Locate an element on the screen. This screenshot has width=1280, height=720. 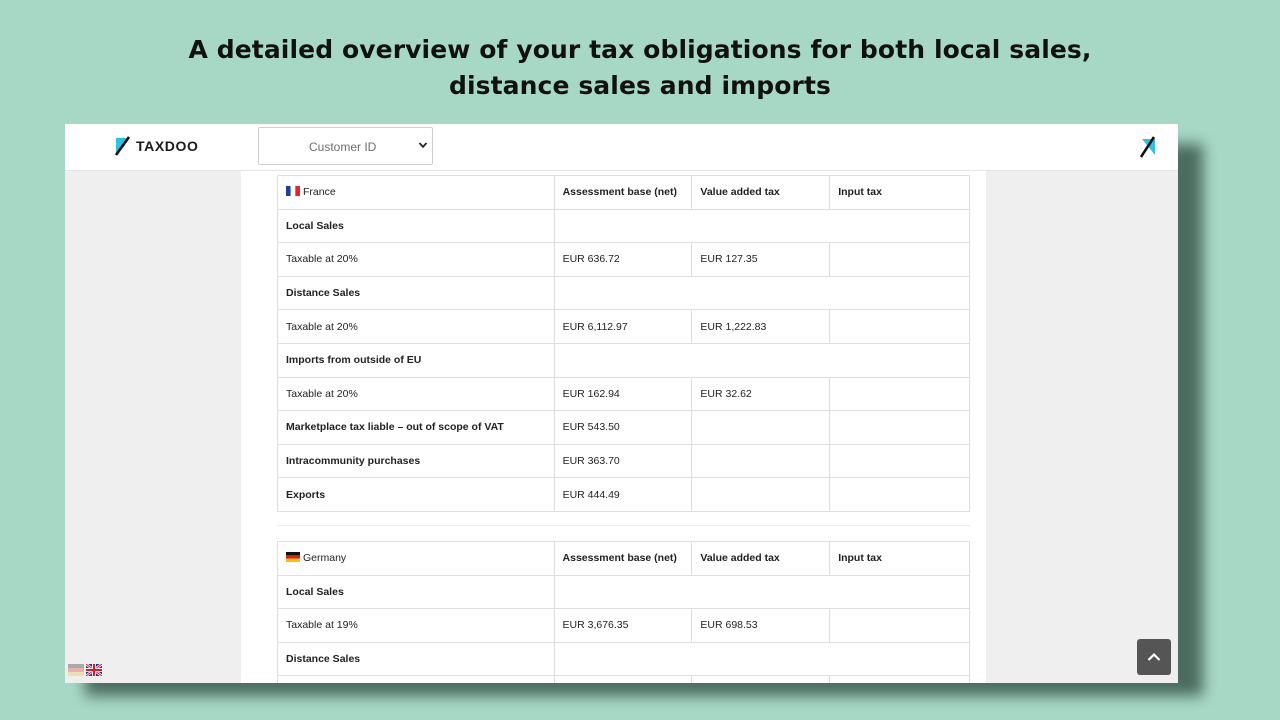
row-label is located at coordinates (416, 679).